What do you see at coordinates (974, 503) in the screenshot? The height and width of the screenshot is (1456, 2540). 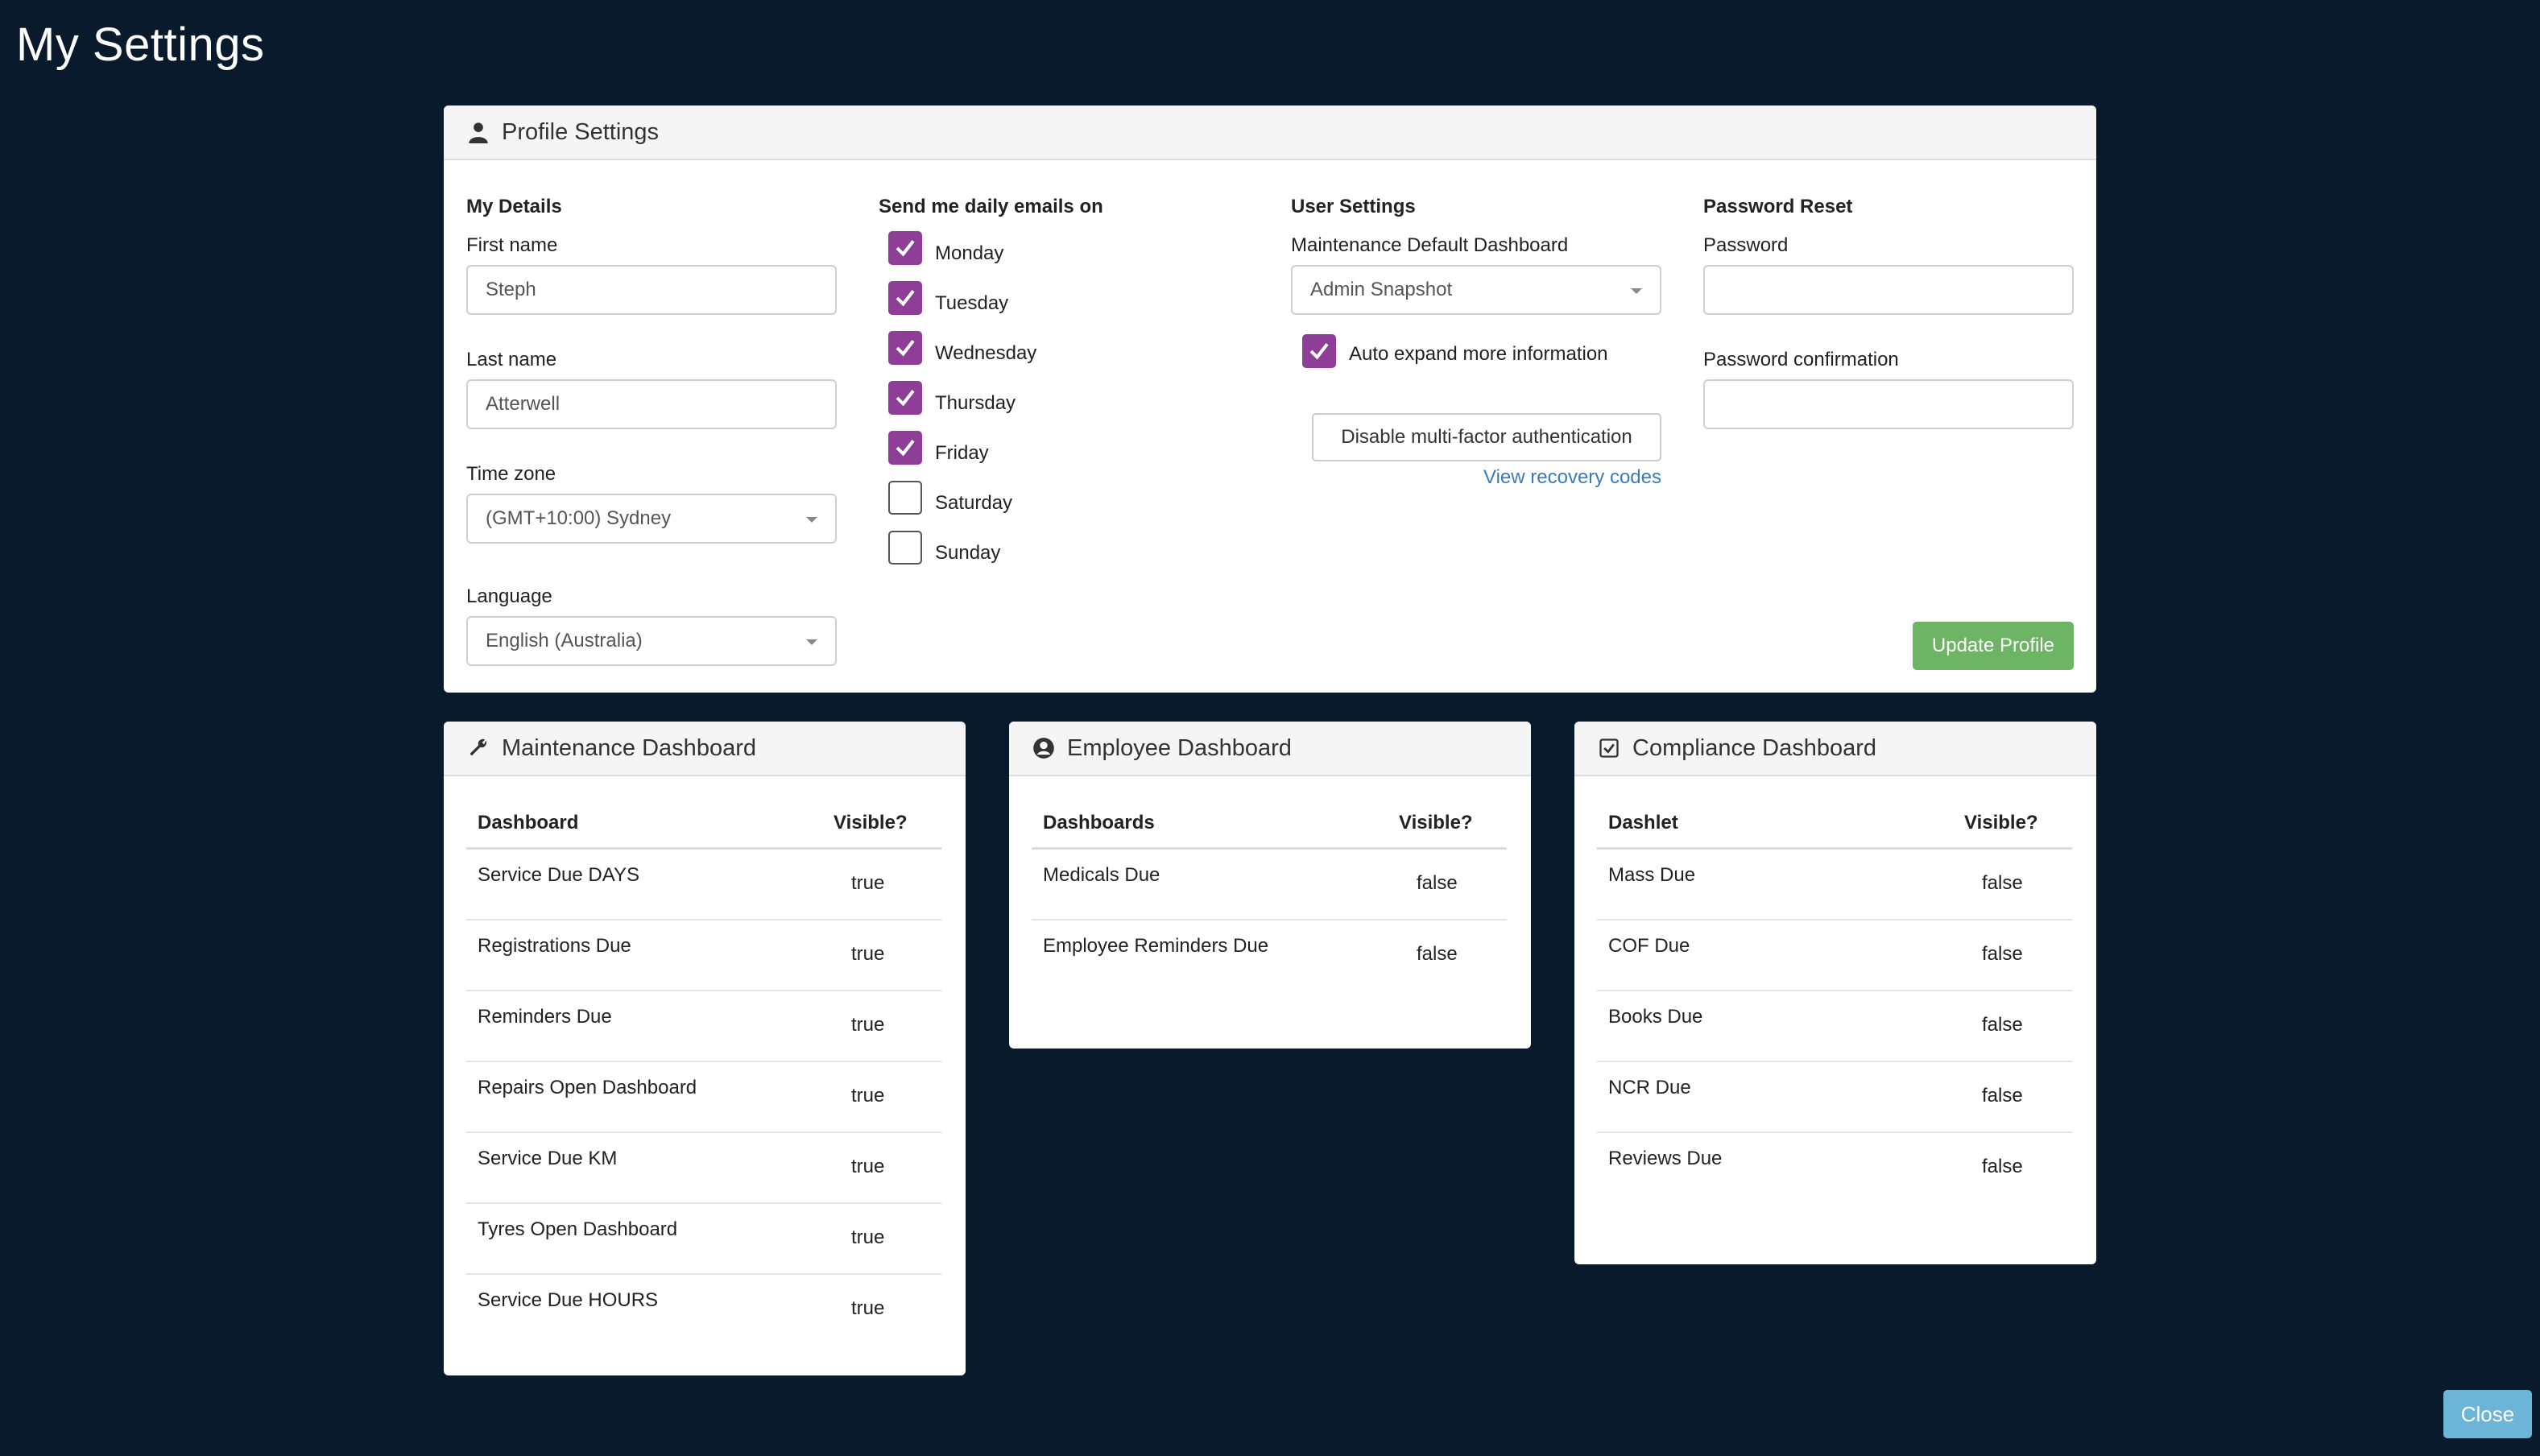 I see `day-label: Saturday` at bounding box center [974, 503].